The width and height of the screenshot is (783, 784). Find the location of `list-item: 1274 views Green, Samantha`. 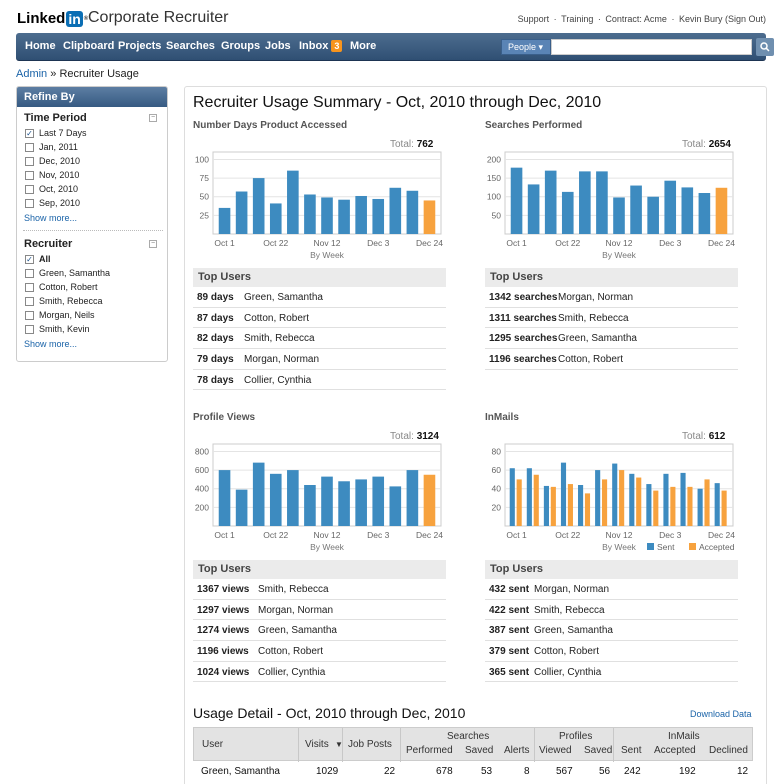

list-item: 1274 views Green, Samantha is located at coordinates (319, 631).